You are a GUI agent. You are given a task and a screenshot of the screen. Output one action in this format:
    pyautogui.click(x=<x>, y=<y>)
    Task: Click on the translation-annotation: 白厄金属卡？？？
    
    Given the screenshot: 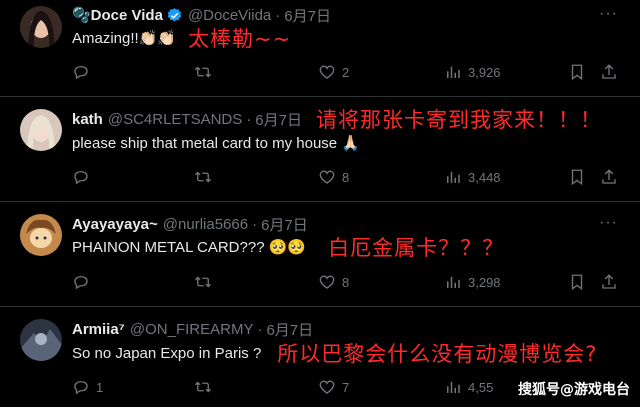 What is the action you would take?
    pyautogui.click(x=416, y=248)
    